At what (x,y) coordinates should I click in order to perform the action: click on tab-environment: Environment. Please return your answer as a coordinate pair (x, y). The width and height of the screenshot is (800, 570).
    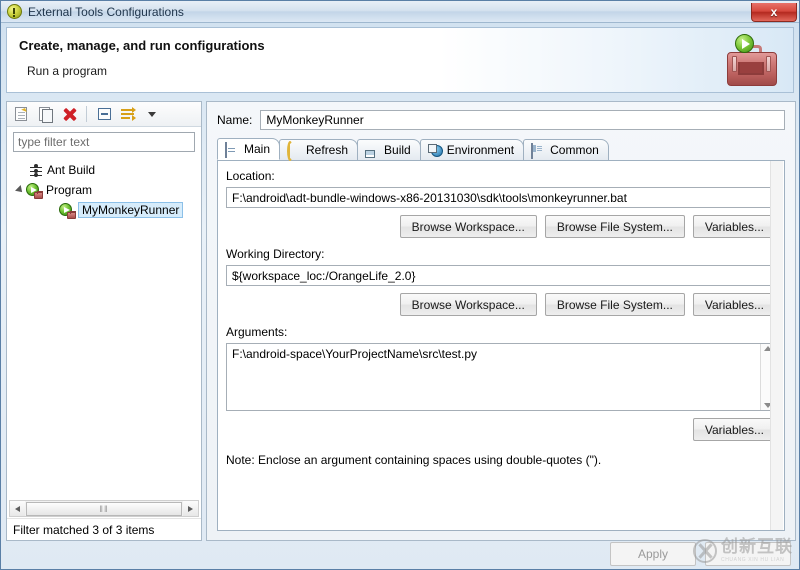
    Looking at the image, I should click on (472, 149).